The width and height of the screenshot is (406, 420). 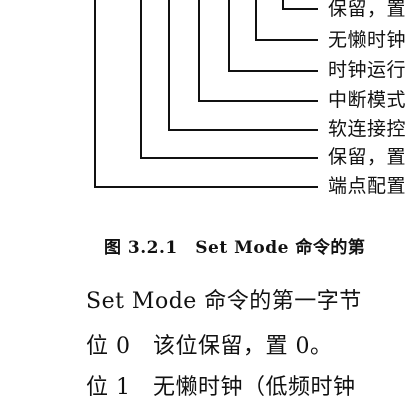 What do you see at coordinates (367, 100) in the screenshot?
I see `bit-label-3: 中断模式` at bounding box center [367, 100].